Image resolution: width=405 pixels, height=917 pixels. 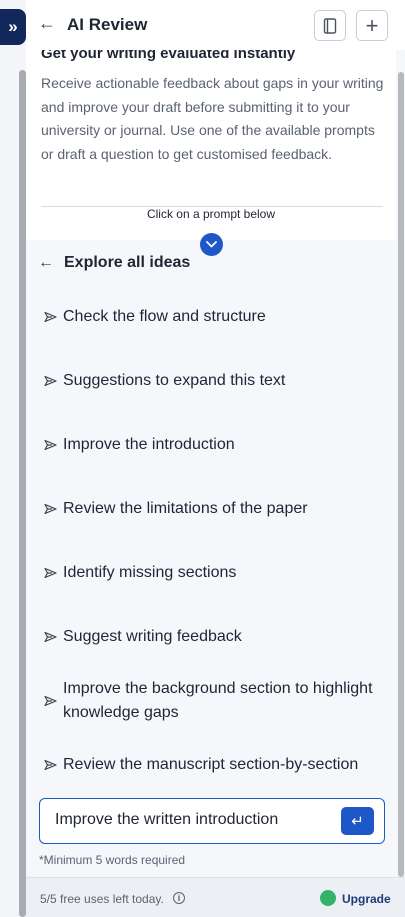 What do you see at coordinates (174, 380) in the screenshot?
I see `idea-label: Suggestions to expand this text` at bounding box center [174, 380].